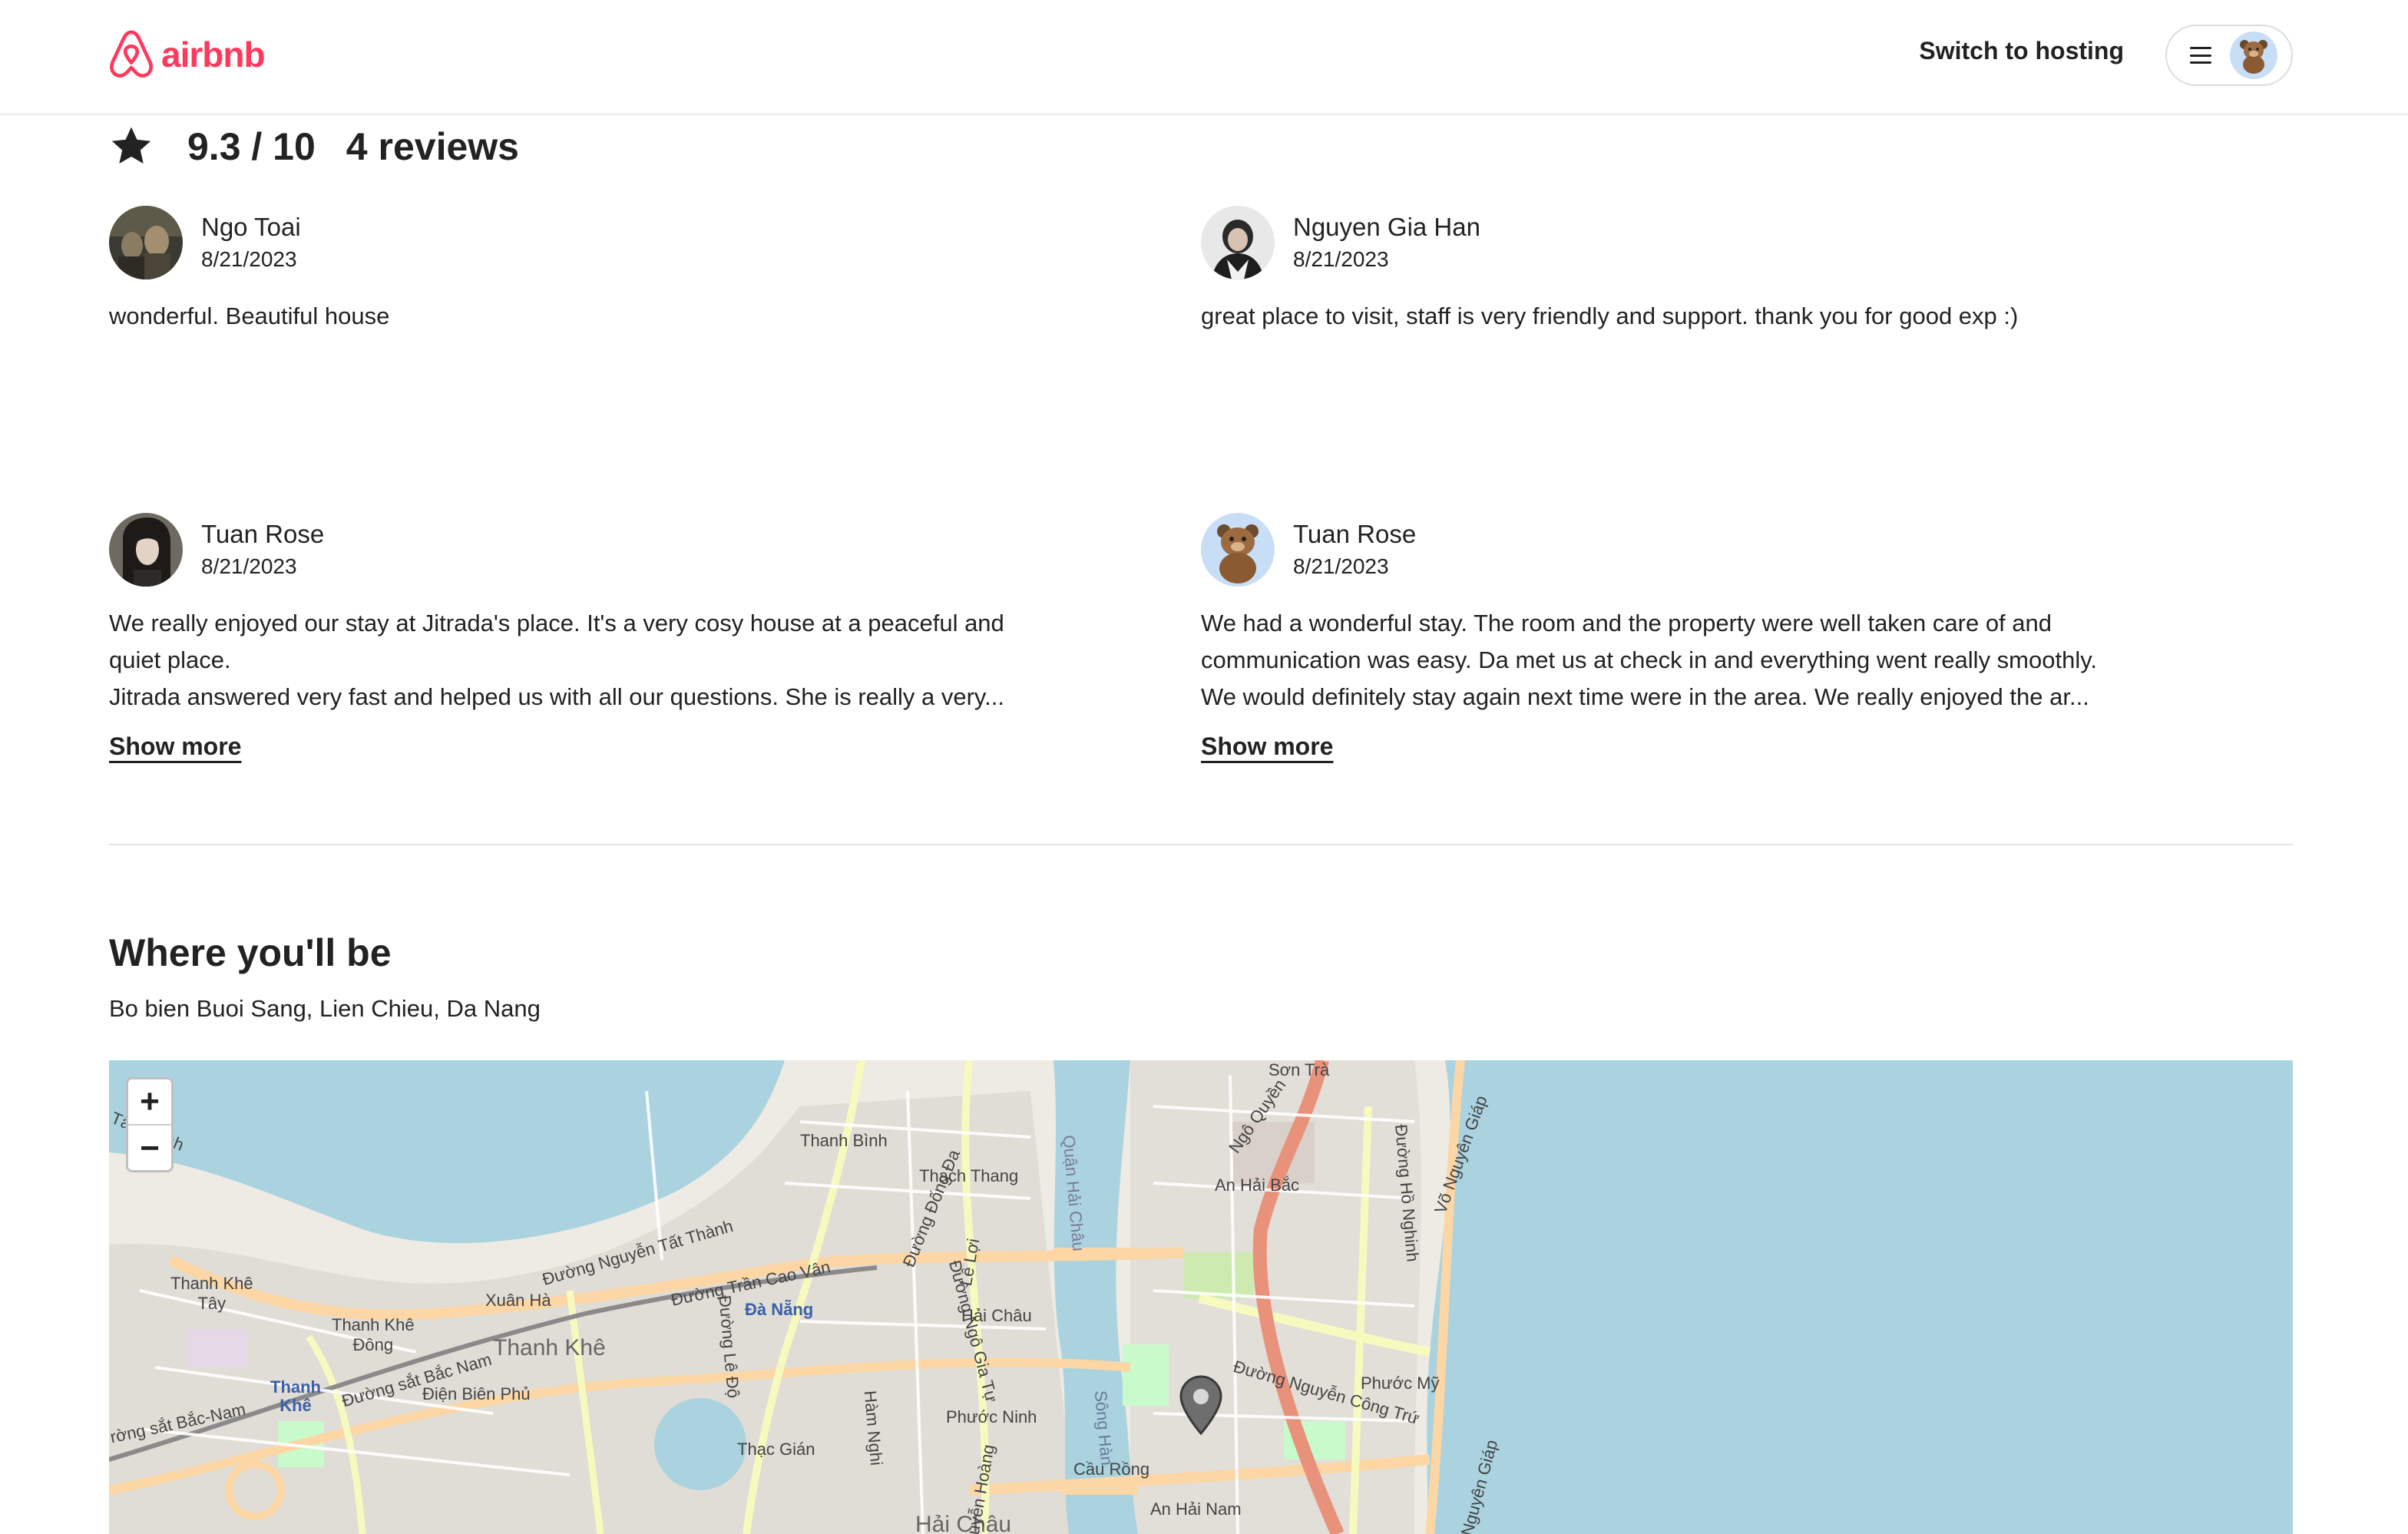  I want to click on map-label: Đà Nẵng, so click(780, 1309).